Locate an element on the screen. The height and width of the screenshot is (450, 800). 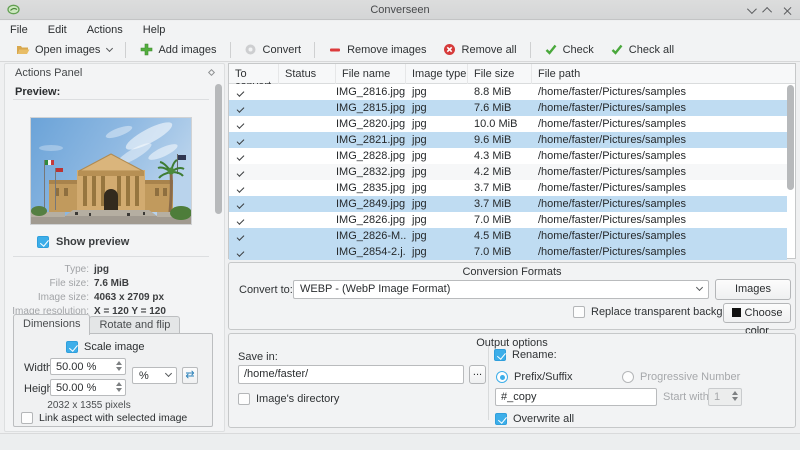
table-cell: 7.0 MiB is located at coordinates (493, 220).